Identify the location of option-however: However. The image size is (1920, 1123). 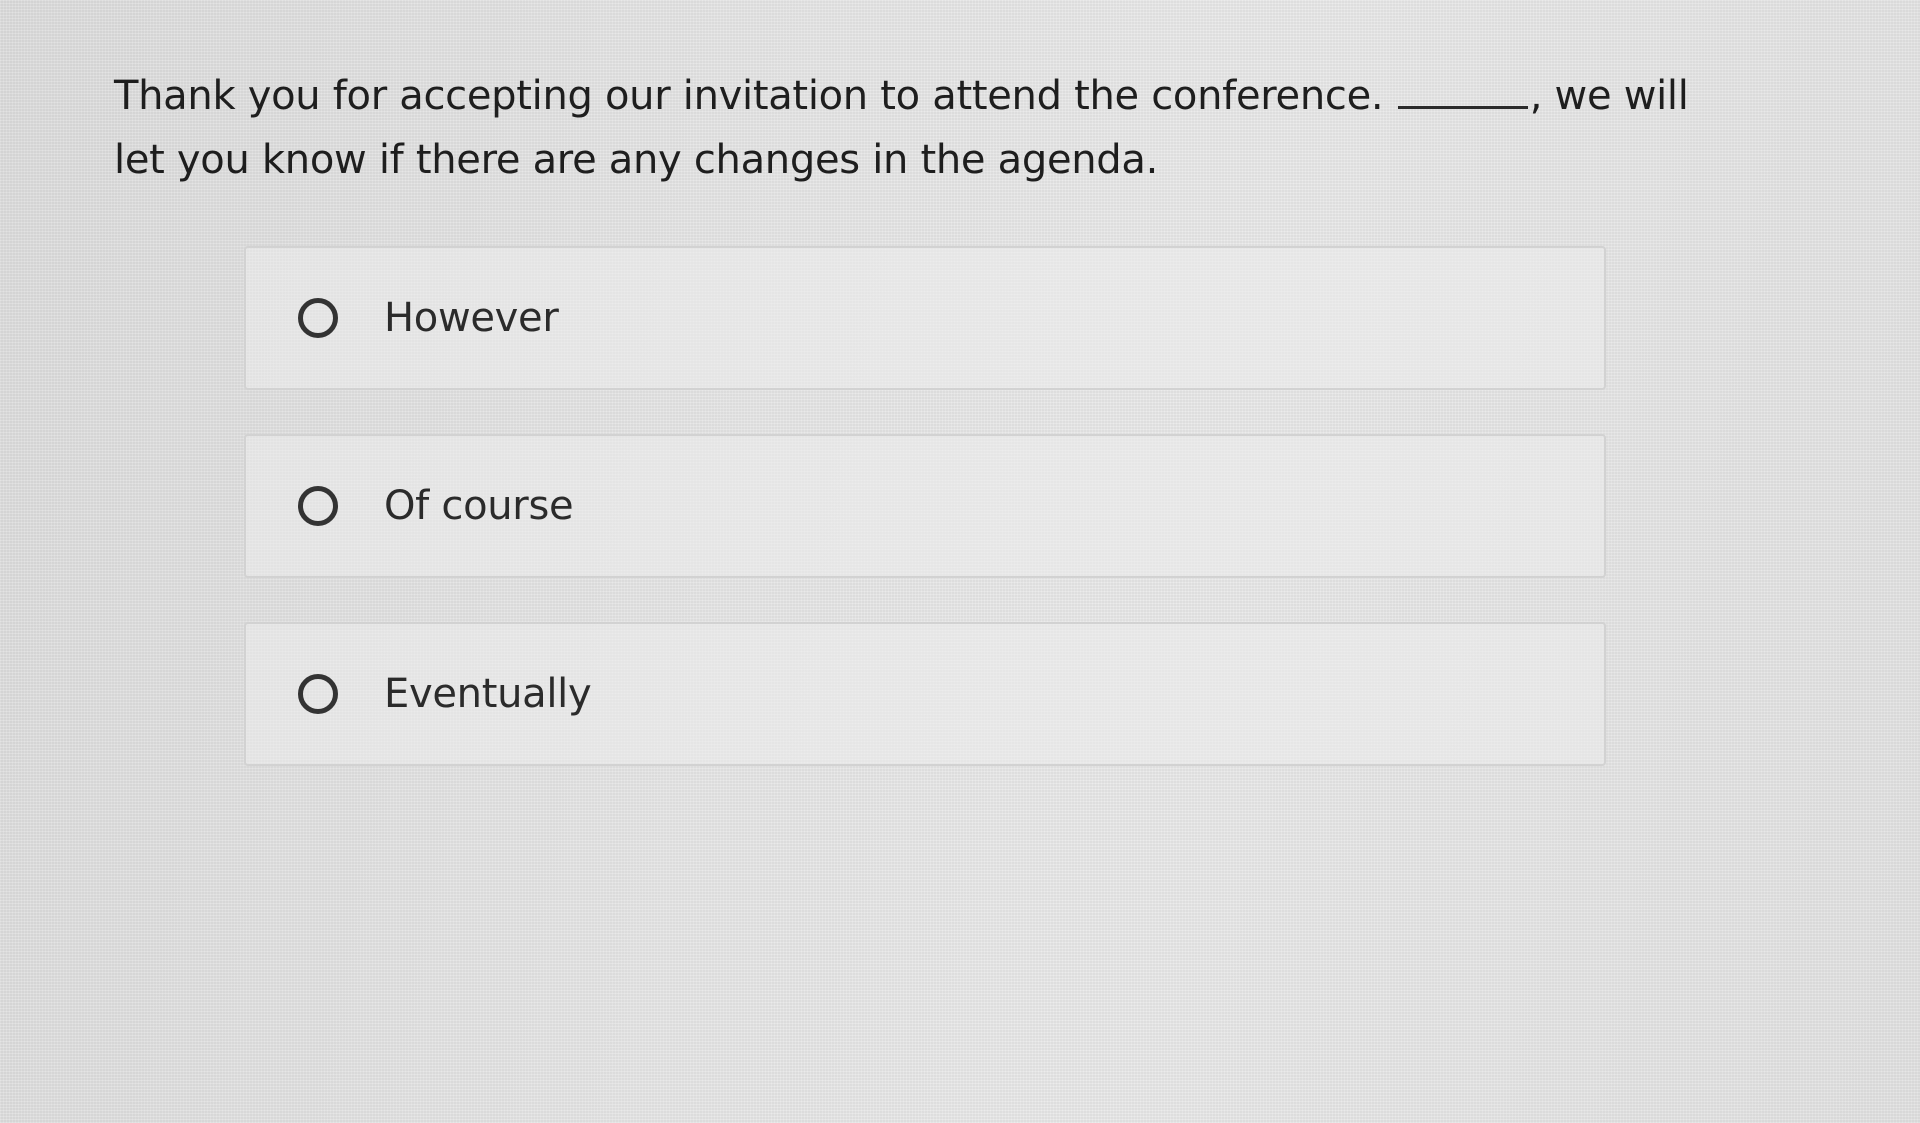
(925, 318).